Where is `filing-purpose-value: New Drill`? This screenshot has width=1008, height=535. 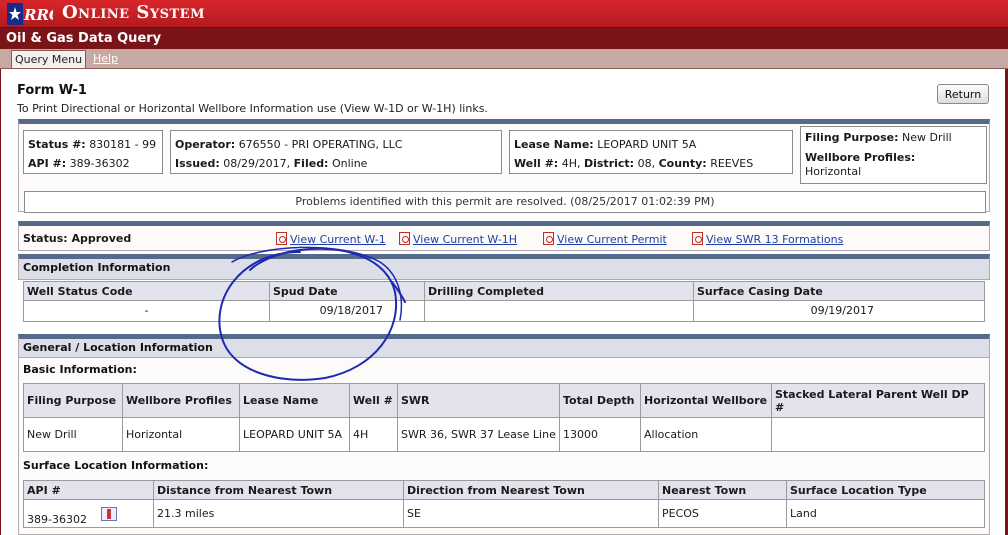 filing-purpose-value: New Drill is located at coordinates (927, 137).